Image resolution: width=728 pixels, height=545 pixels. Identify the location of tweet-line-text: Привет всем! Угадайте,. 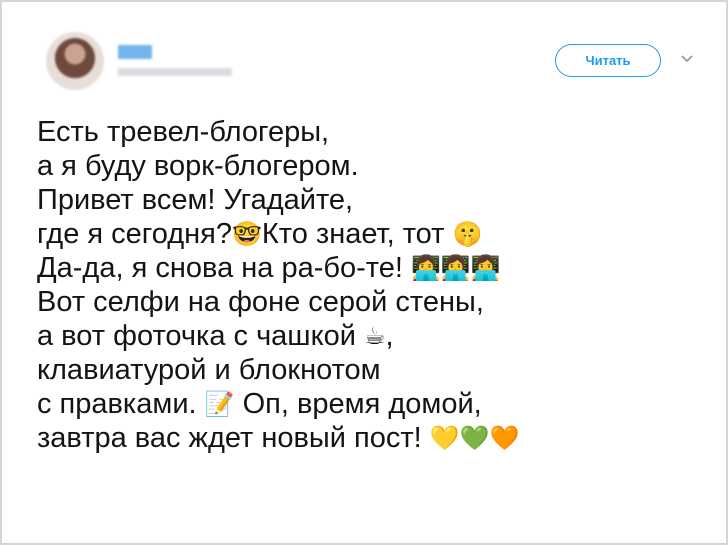
(195, 200).